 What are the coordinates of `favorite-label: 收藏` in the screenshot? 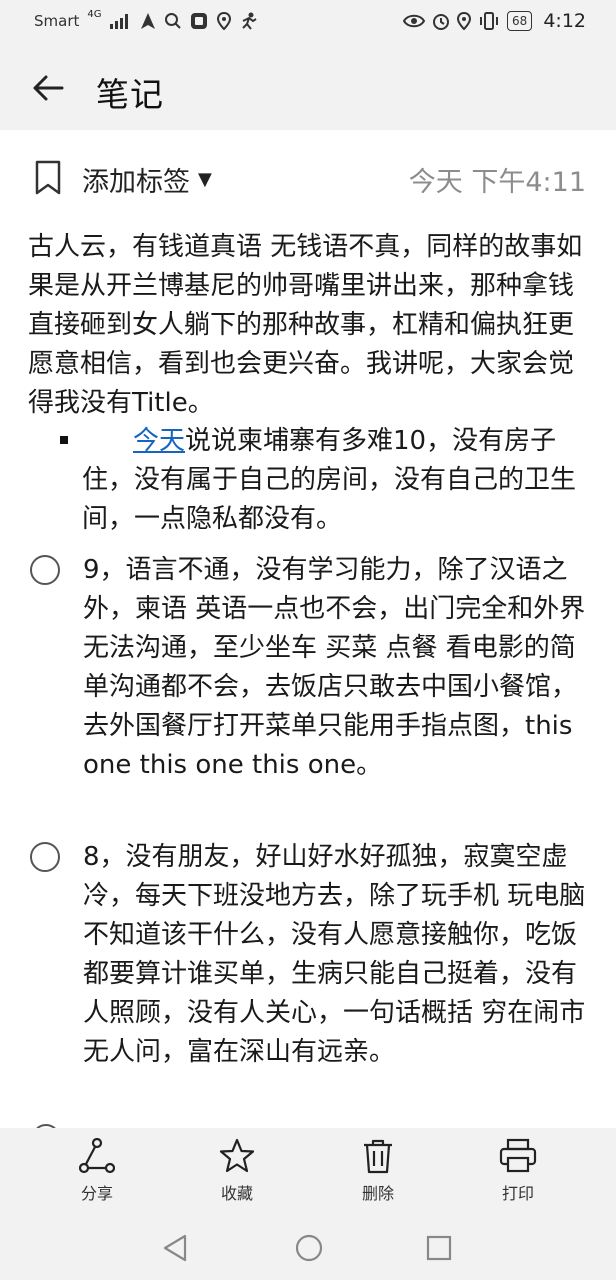 It's located at (236, 1193).